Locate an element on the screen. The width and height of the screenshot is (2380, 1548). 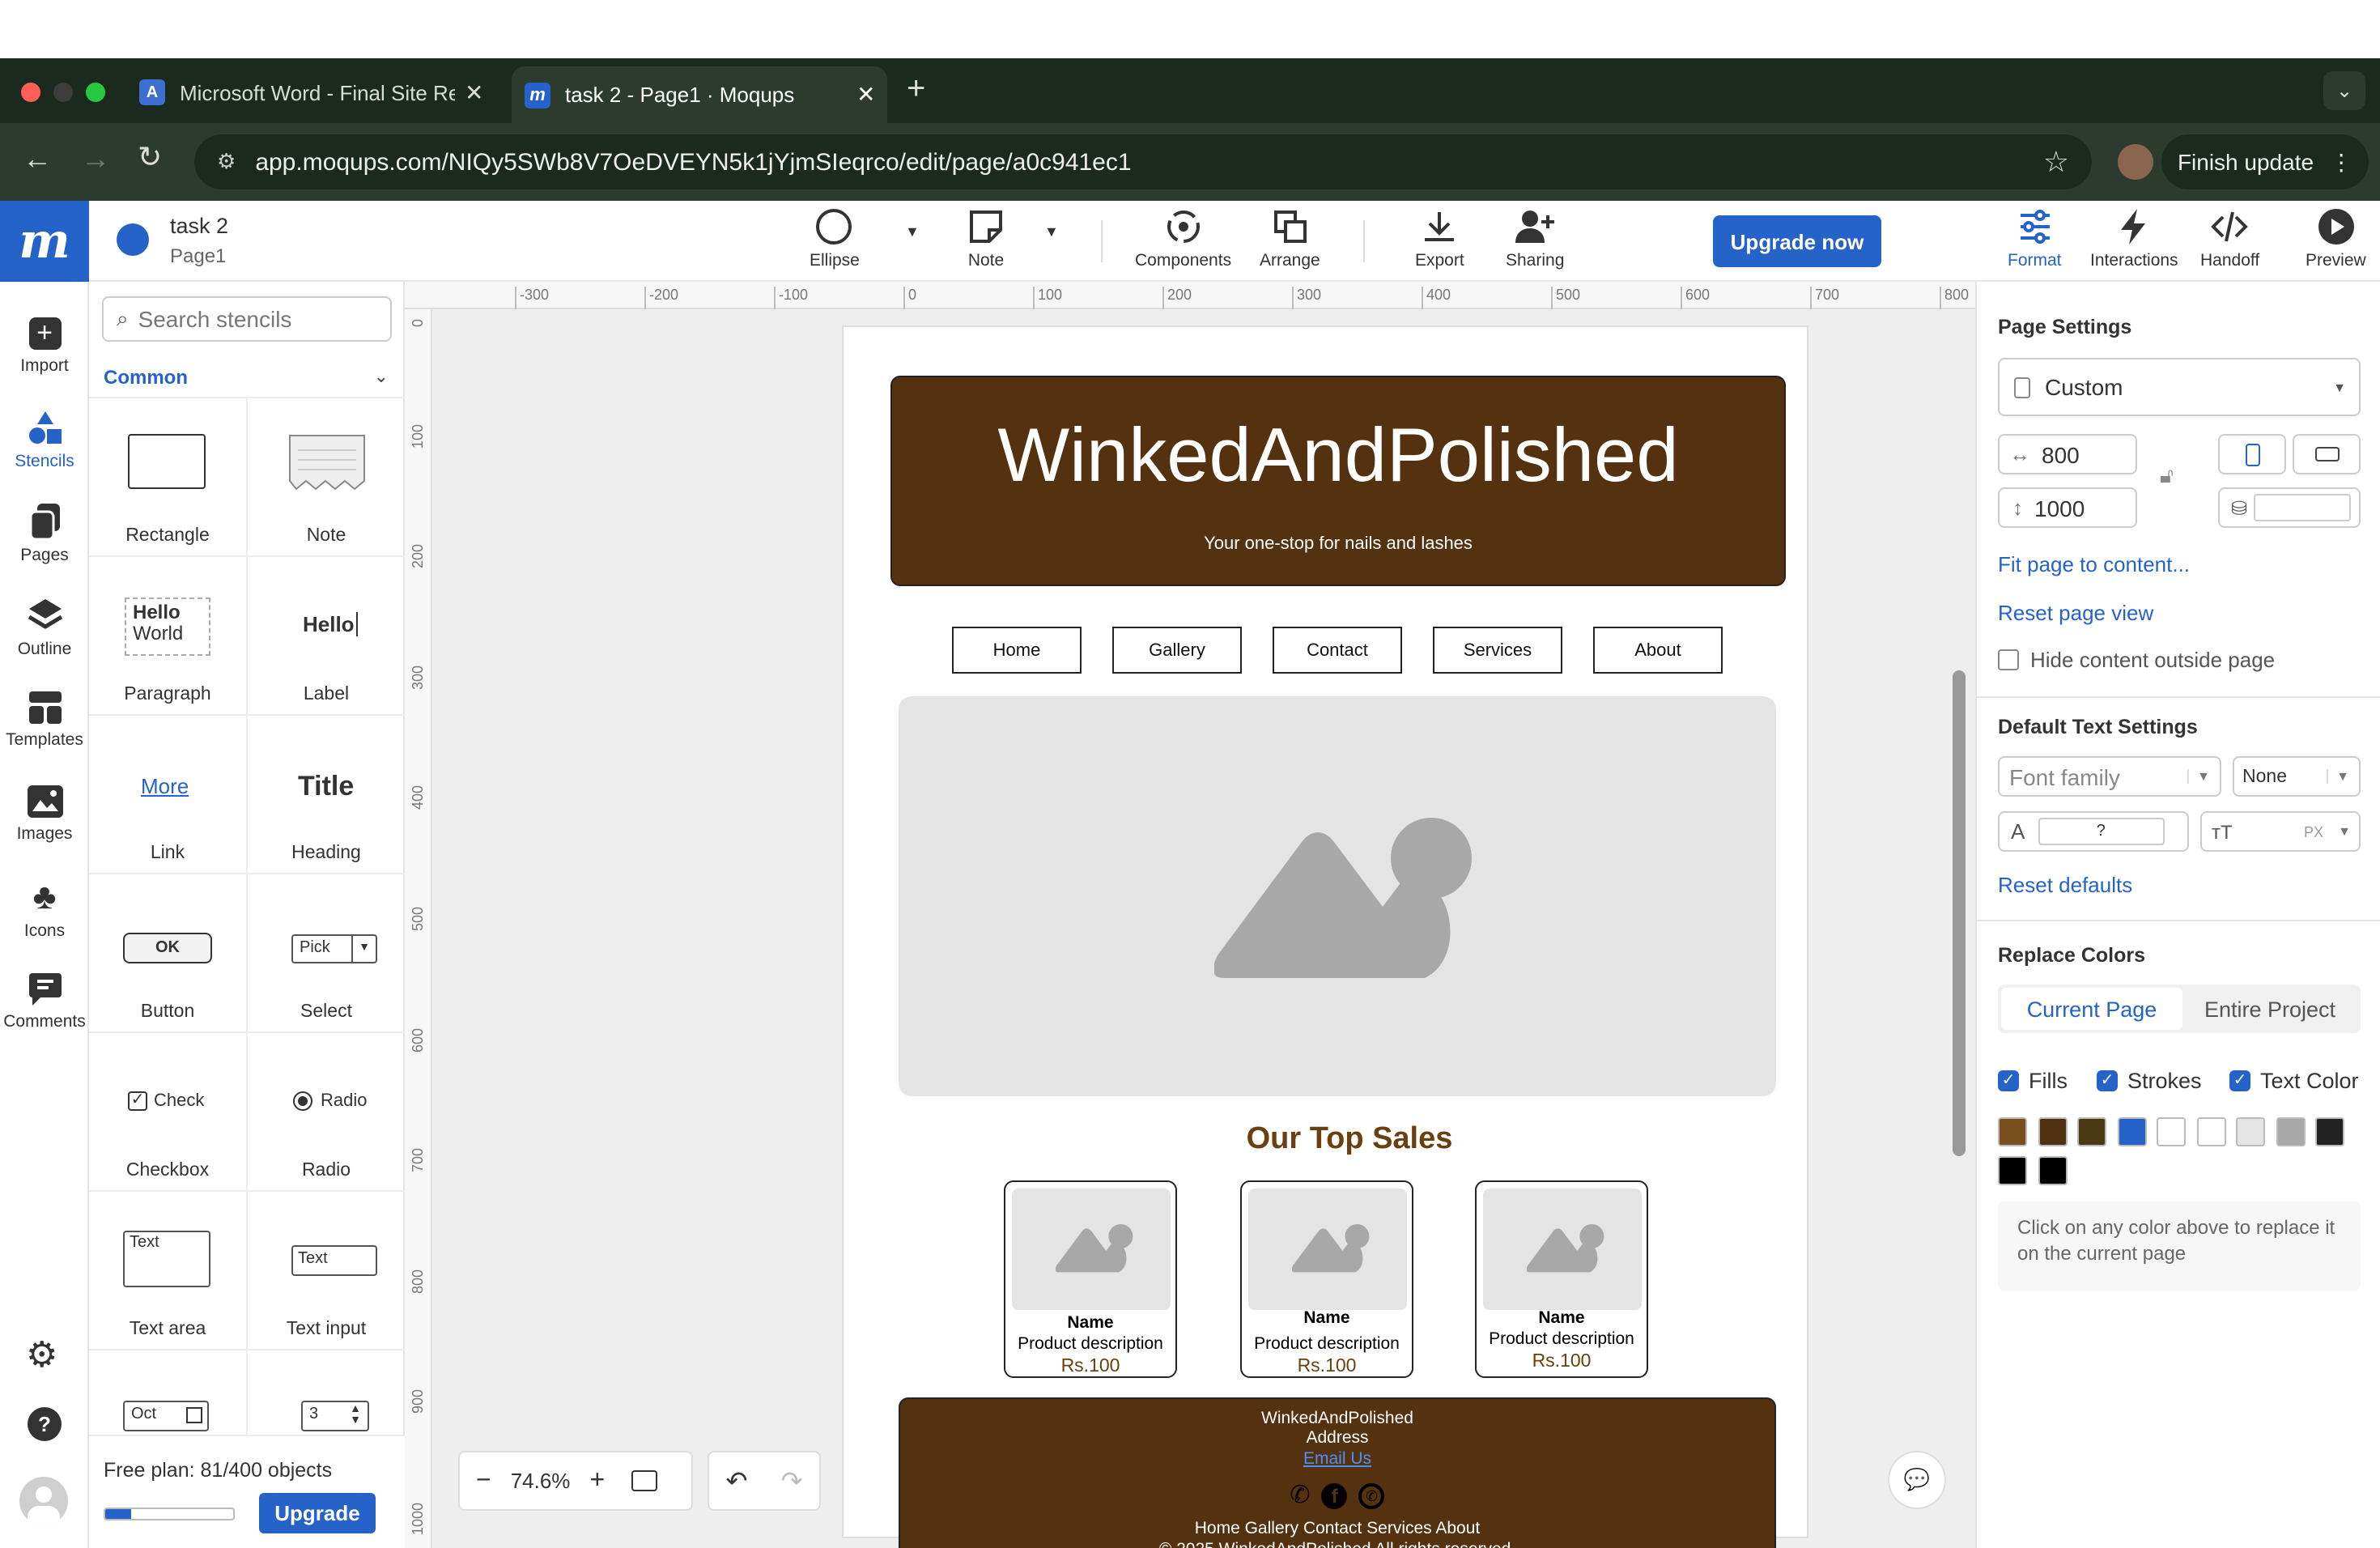
nav-gallery: Gallery is located at coordinates (1177, 650).